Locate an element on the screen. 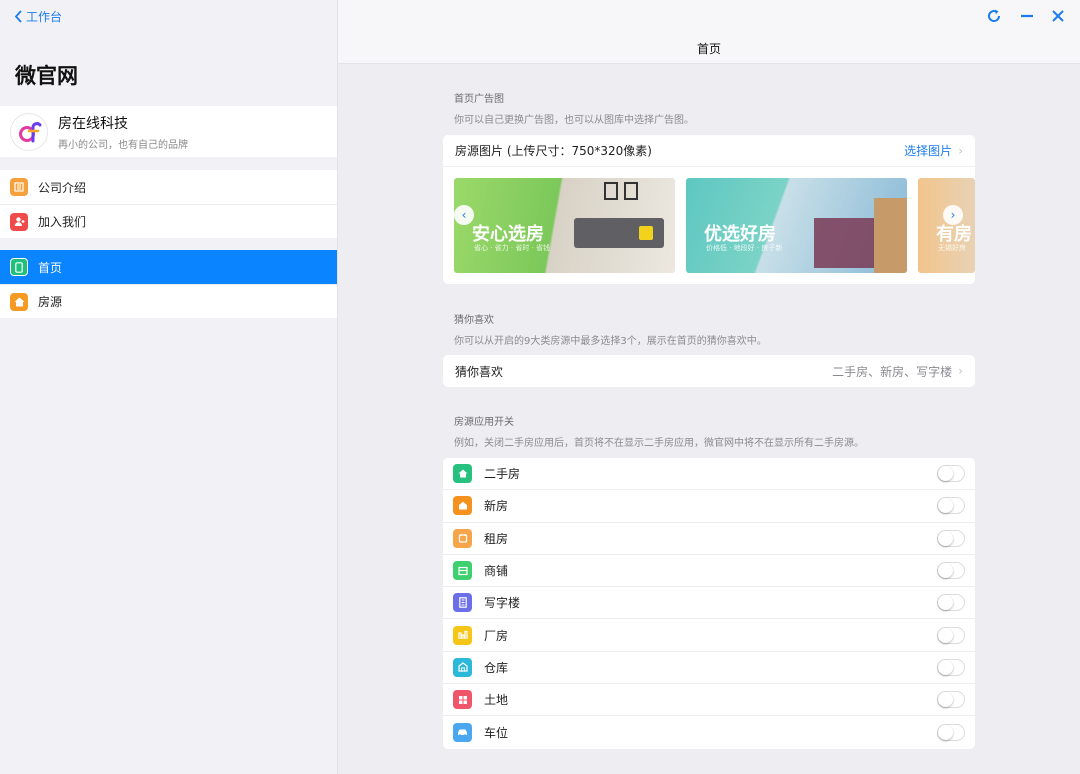 Image resolution: width=1080 pixels, height=774 pixels. guess-section-label: 猜你喜欢 is located at coordinates (474, 320).